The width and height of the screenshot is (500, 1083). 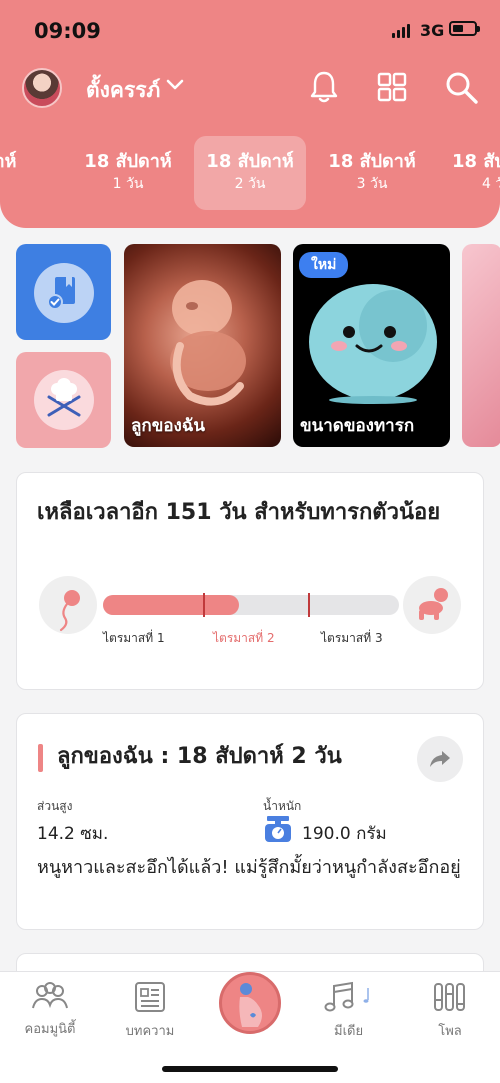 What do you see at coordinates (278, 829) in the screenshot?
I see `scale-icon` at bounding box center [278, 829].